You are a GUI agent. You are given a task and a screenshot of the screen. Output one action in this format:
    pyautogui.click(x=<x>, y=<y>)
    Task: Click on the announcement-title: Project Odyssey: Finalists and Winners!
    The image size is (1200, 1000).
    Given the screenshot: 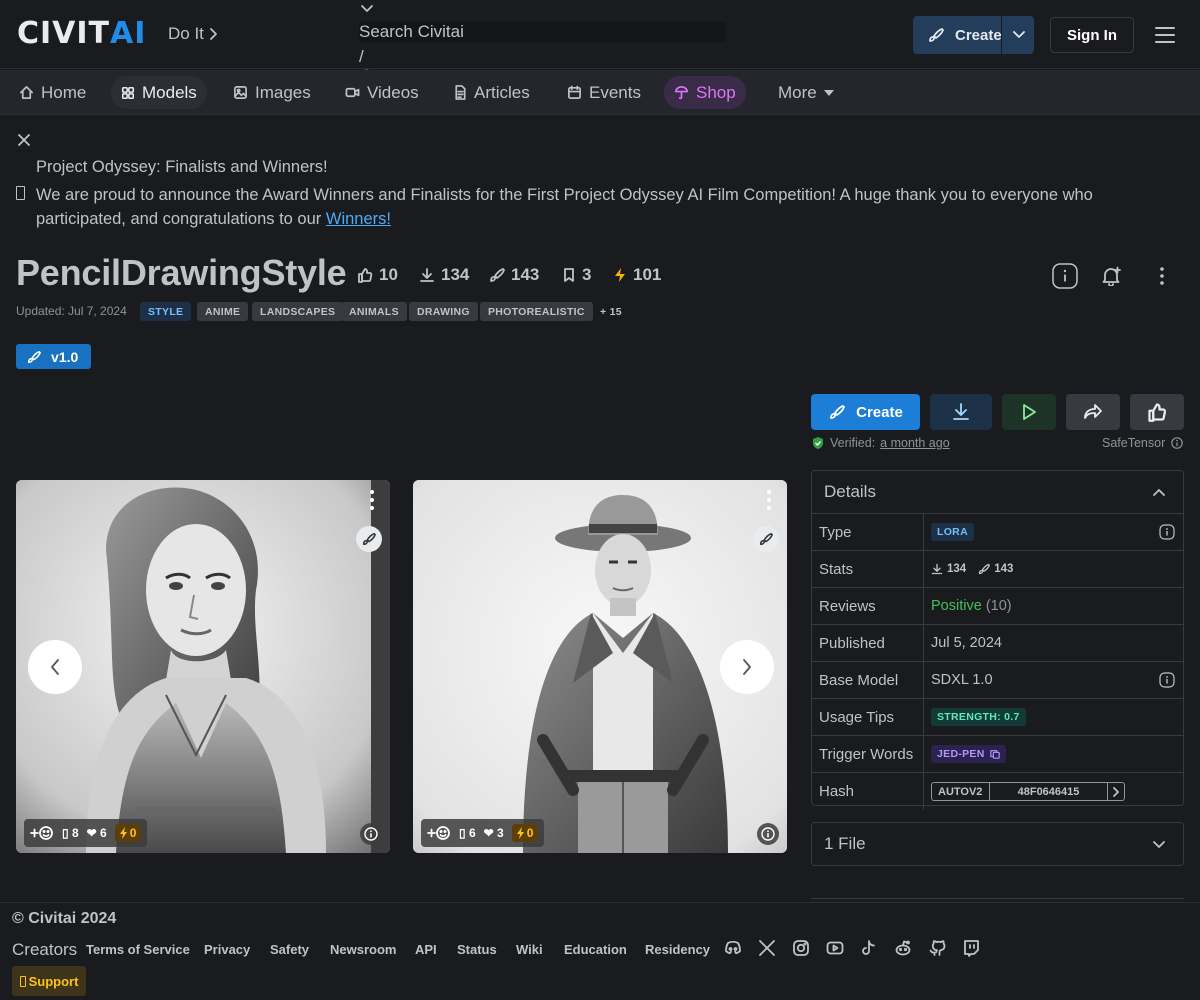 What is the action you would take?
    pyautogui.click(x=182, y=167)
    